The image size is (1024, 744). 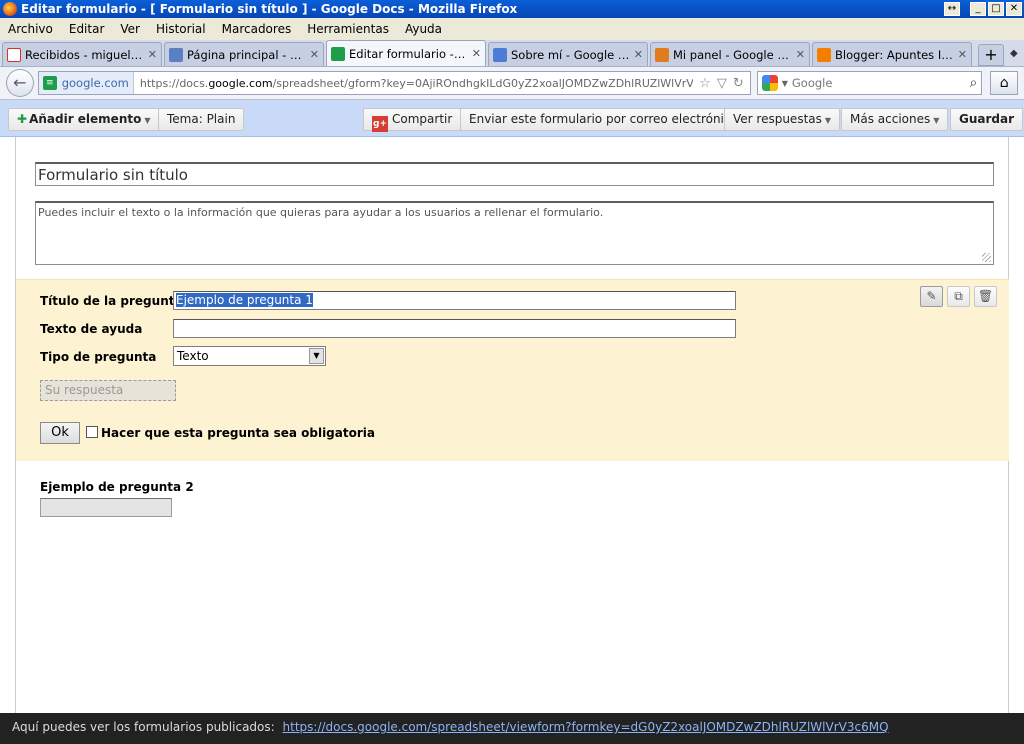 I want to click on share-button: g+ Compartir, so click(x=412, y=120).